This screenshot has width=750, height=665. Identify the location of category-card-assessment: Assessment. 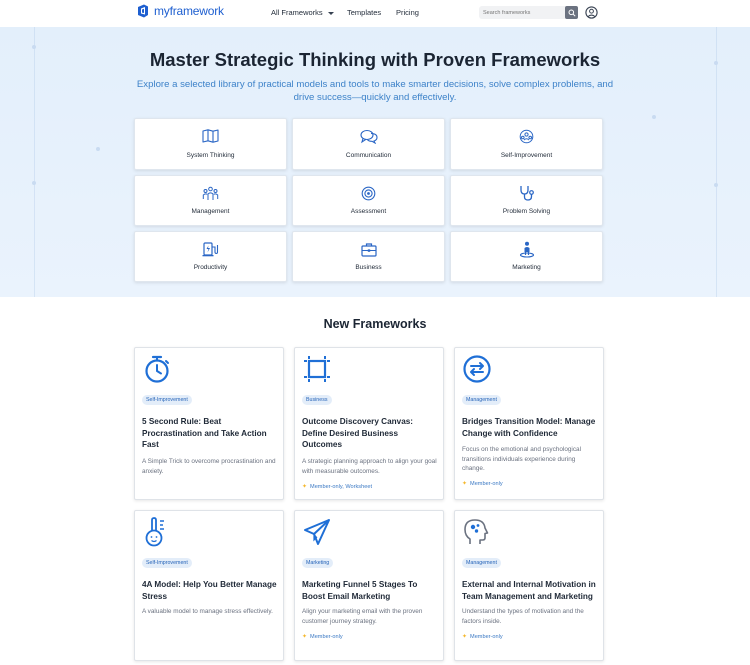
(368, 200).